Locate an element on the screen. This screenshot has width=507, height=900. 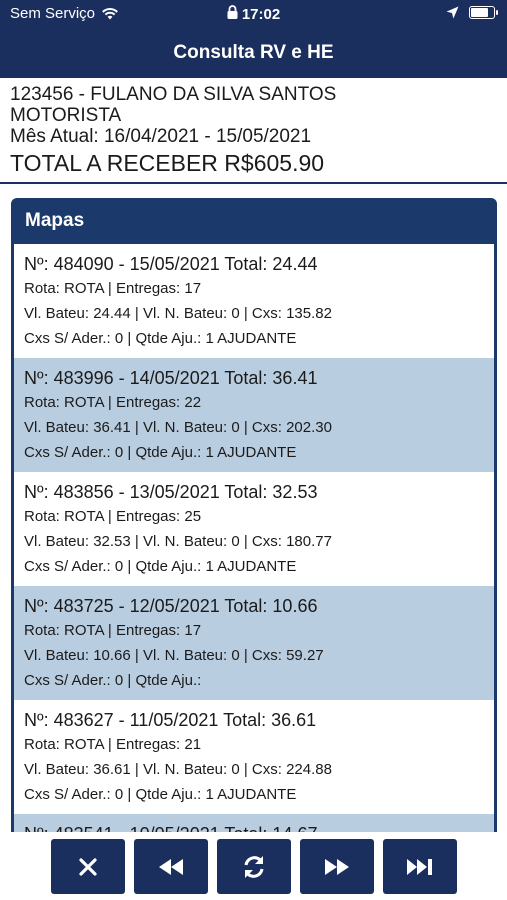
status-bar: Sem Serviço 17:02 is located at coordinates (253, 14).